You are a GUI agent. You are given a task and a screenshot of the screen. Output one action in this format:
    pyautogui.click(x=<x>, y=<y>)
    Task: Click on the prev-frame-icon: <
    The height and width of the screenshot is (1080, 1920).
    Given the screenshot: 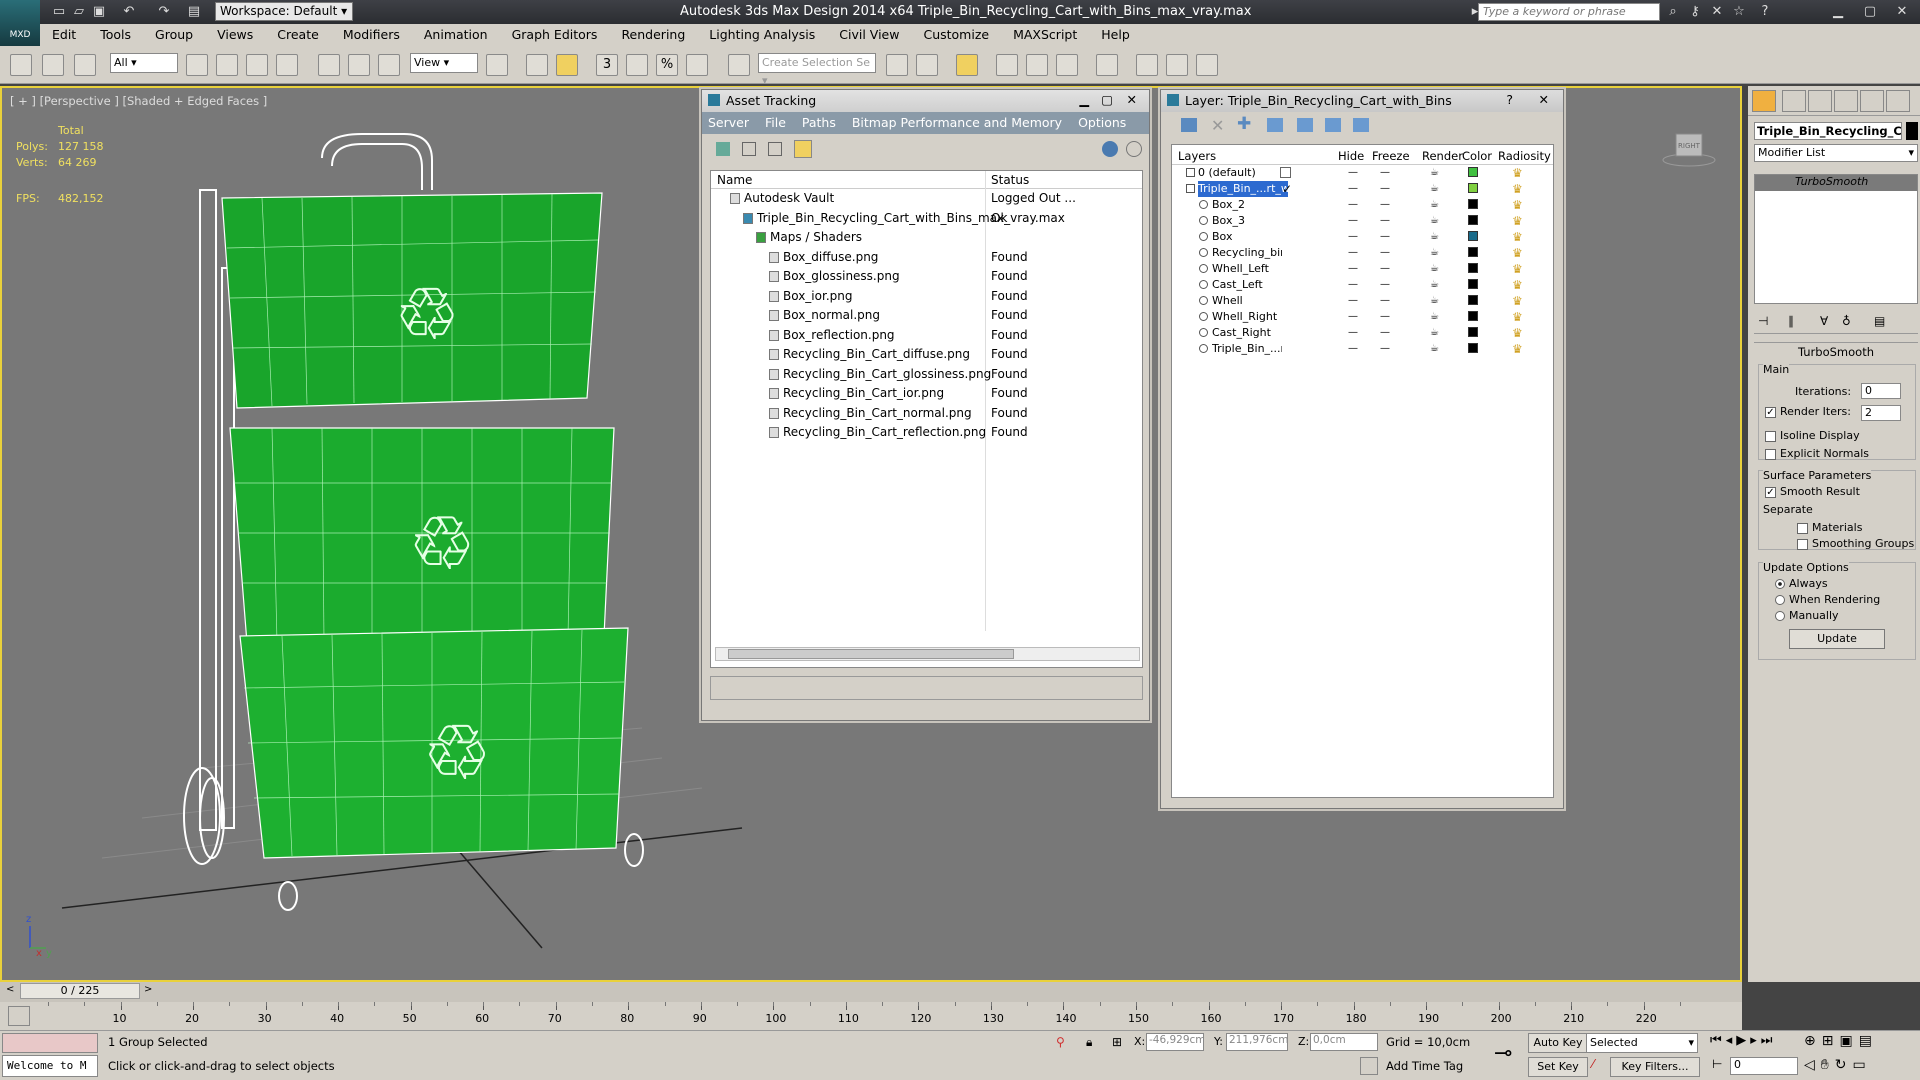 What is the action you would take?
    pyautogui.click(x=11, y=991)
    